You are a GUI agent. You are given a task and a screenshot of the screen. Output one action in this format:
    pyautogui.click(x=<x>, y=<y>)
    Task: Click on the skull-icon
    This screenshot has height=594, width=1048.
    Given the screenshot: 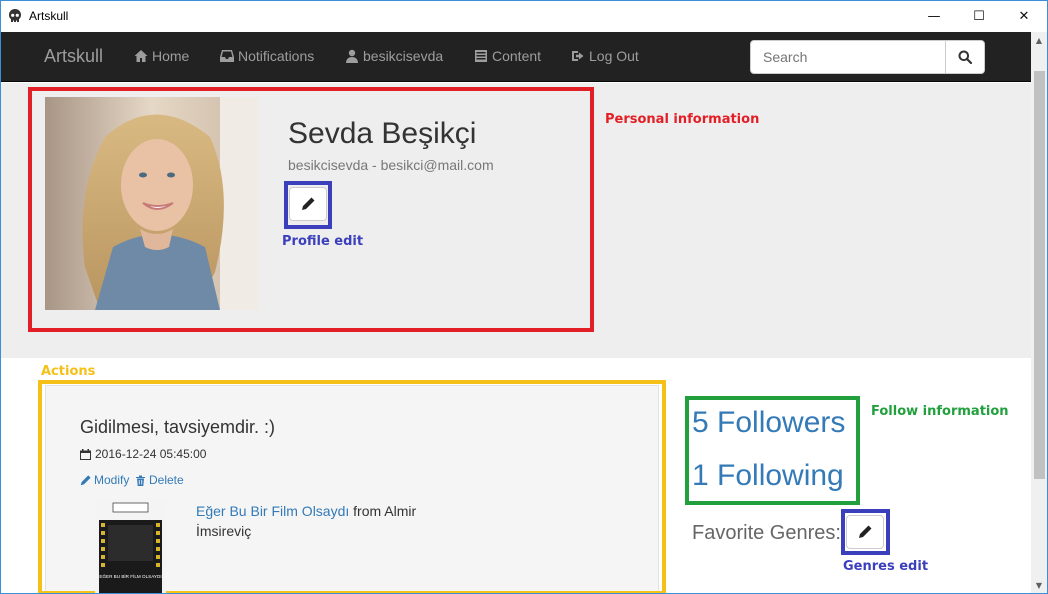 What is the action you would take?
    pyautogui.click(x=15, y=15)
    